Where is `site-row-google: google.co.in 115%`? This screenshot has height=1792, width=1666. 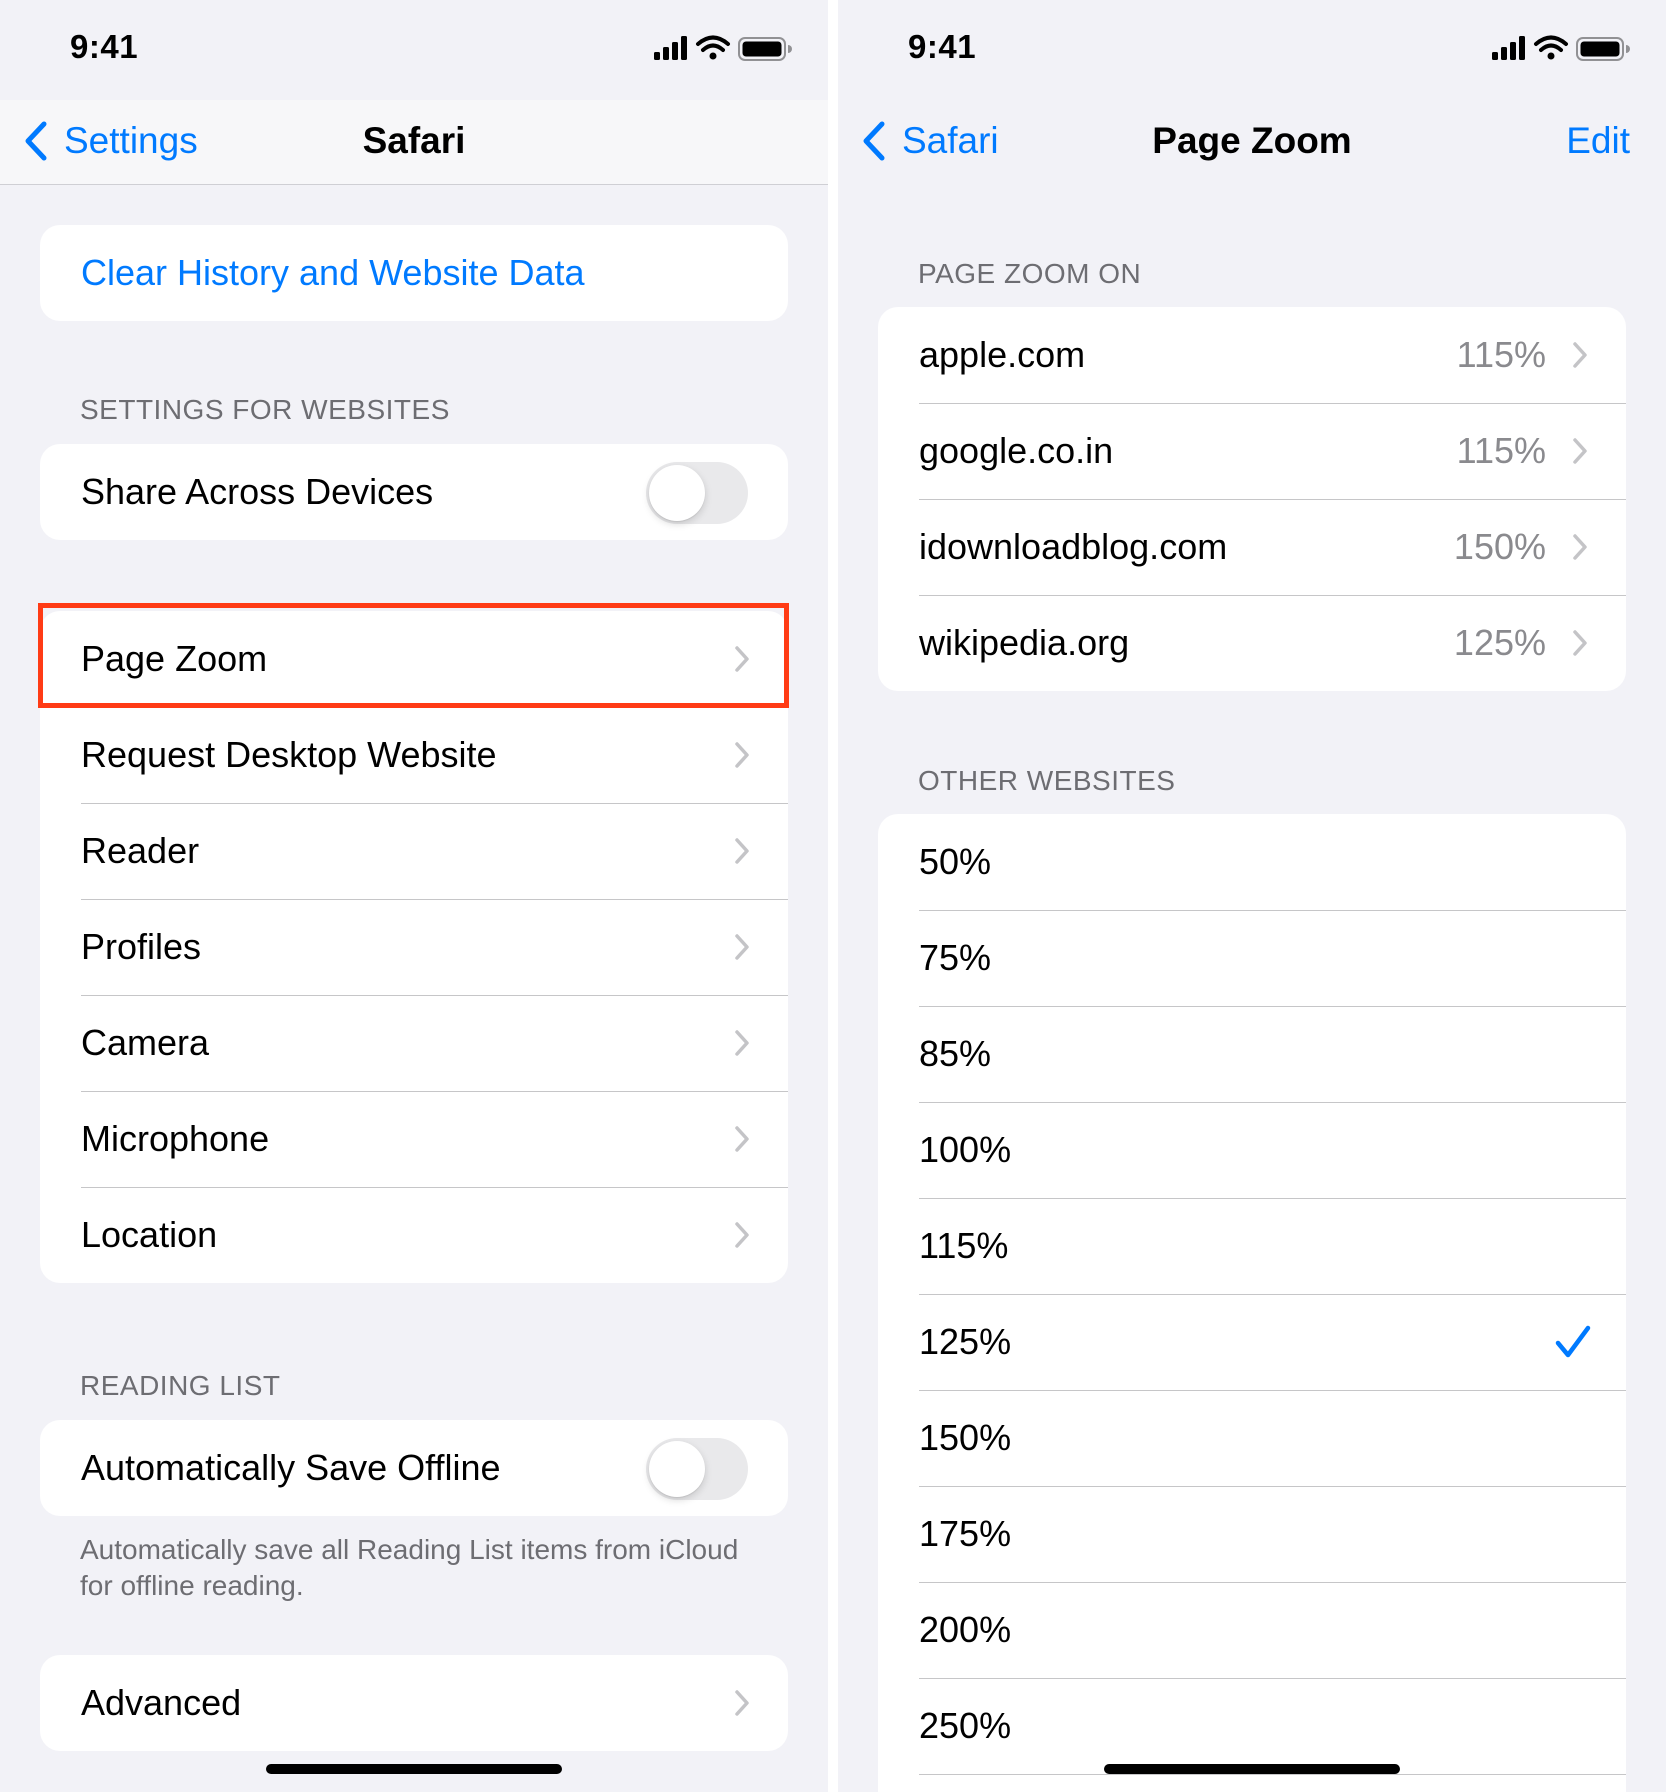 site-row-google: google.co.in 115% is located at coordinates (1252, 451).